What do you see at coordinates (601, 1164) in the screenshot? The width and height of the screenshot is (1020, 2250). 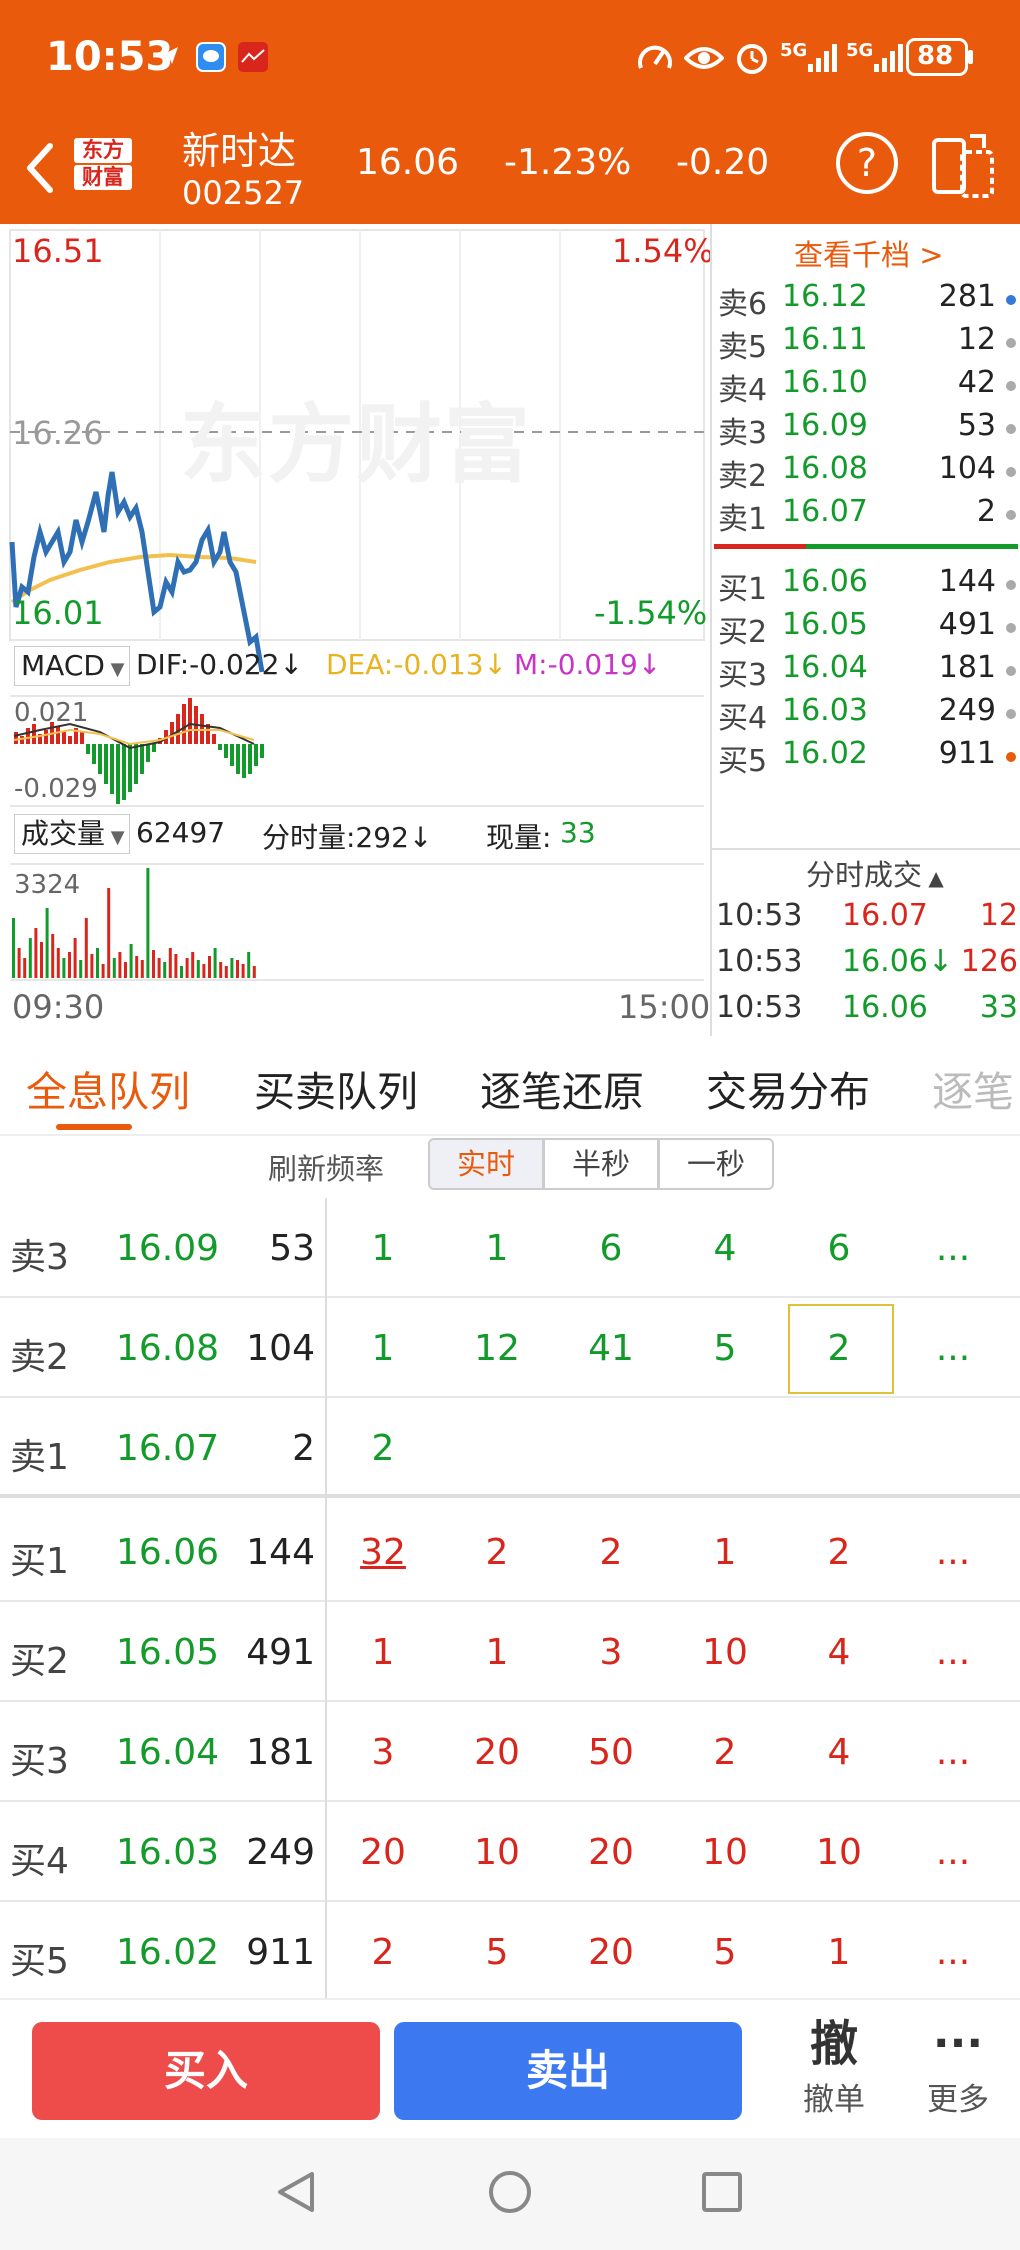 I see `refresh-half-second-button: 半秒` at bounding box center [601, 1164].